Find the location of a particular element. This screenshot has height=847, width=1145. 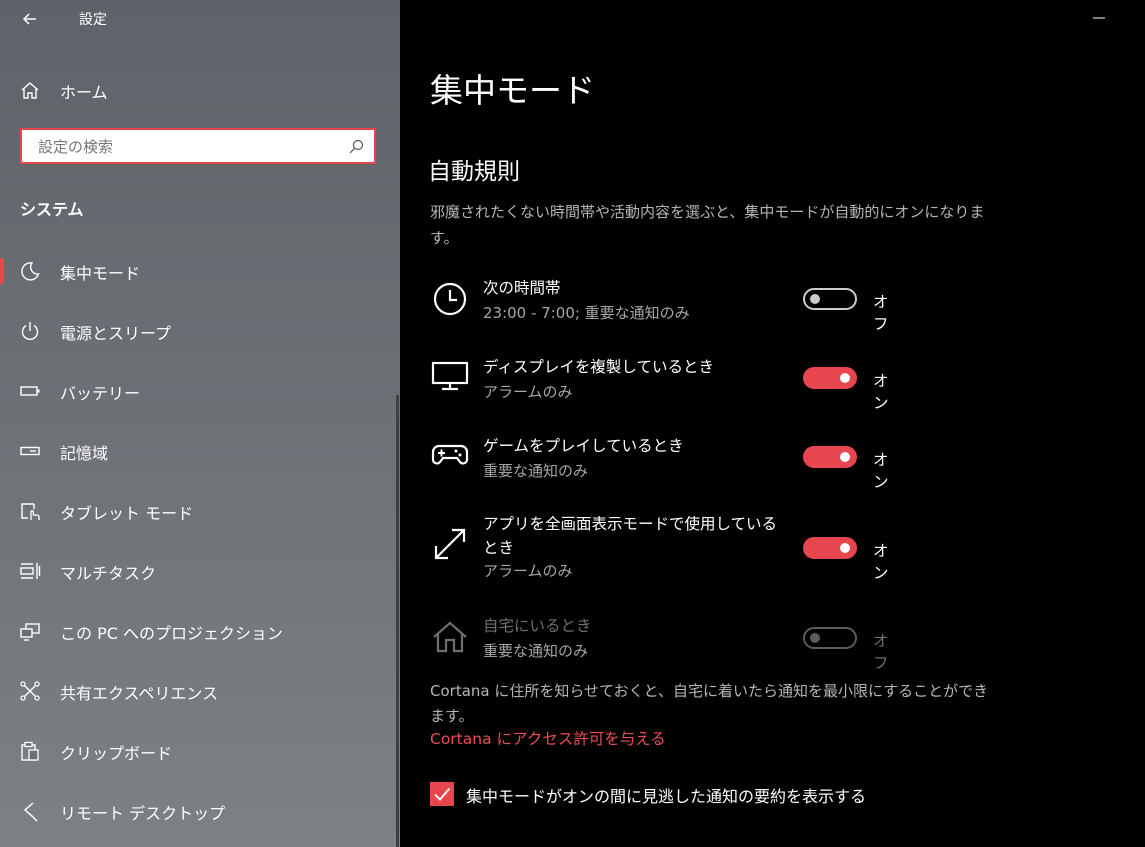

rule-name: アプリを全画面表示モードで使用しているとき is located at coordinates (633, 536).